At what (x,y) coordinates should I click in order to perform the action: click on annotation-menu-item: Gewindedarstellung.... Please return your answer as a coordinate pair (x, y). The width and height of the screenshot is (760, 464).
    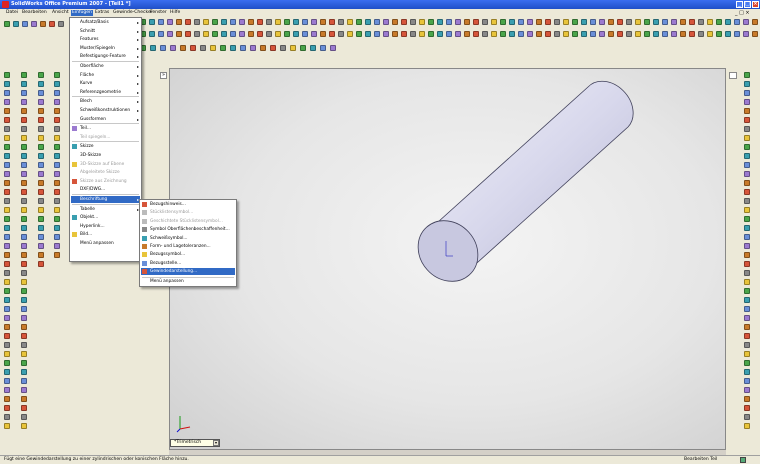
    Looking at the image, I should click on (173, 271).